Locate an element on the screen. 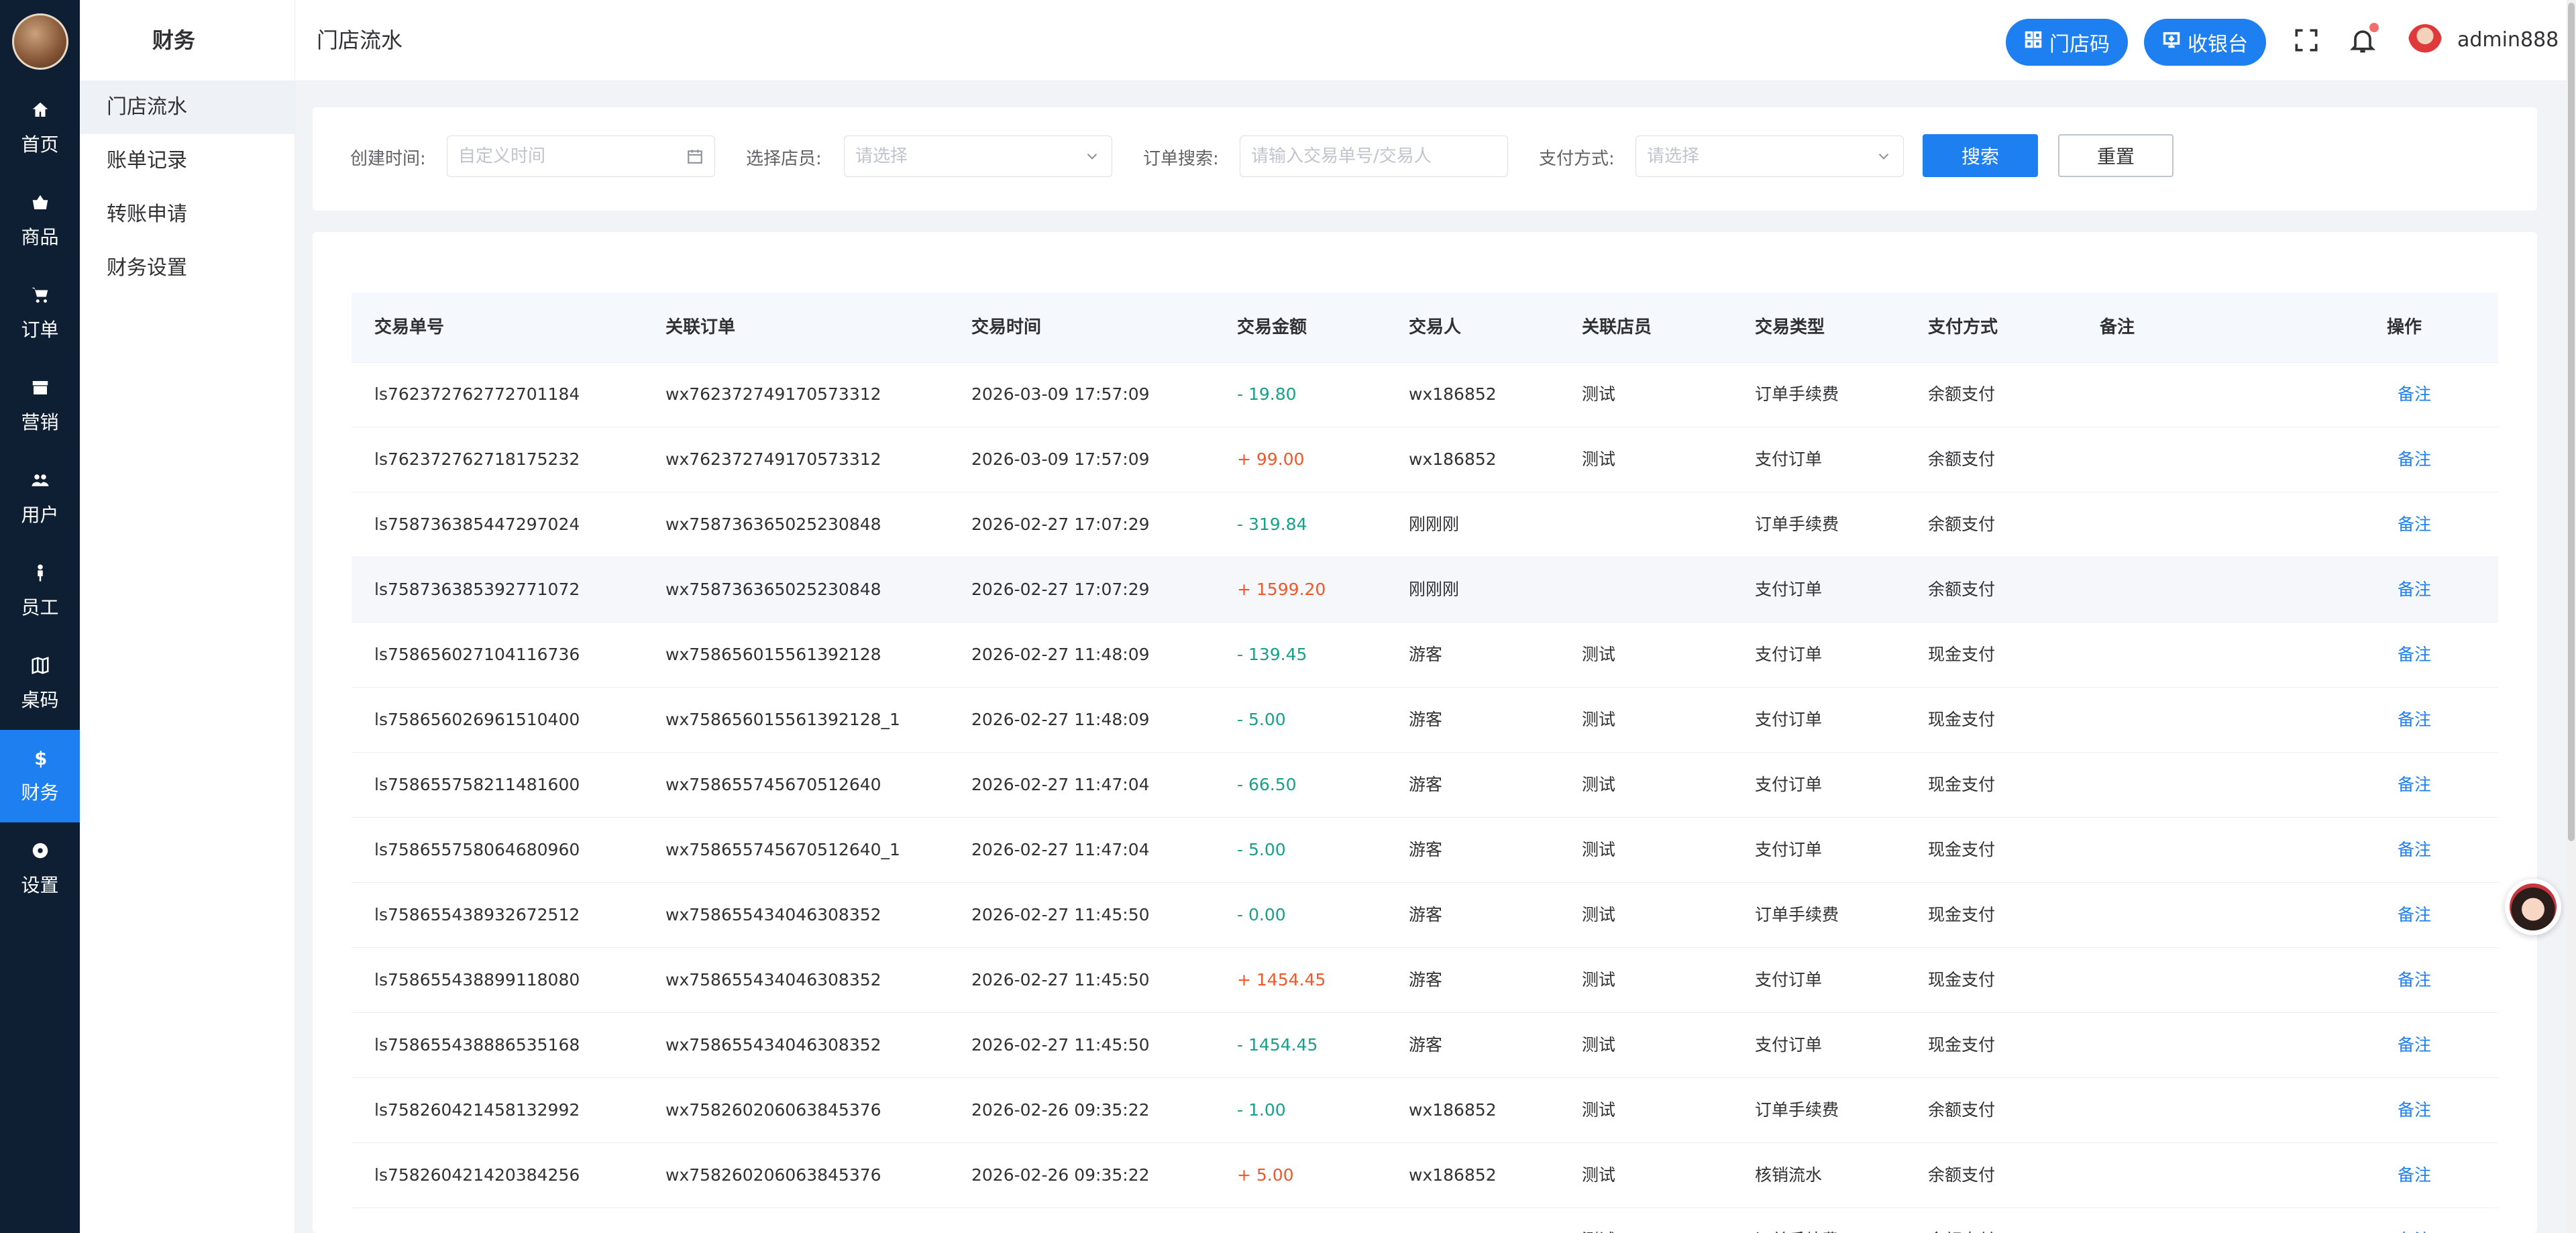  reset-button: 重置 is located at coordinates (2116, 156).